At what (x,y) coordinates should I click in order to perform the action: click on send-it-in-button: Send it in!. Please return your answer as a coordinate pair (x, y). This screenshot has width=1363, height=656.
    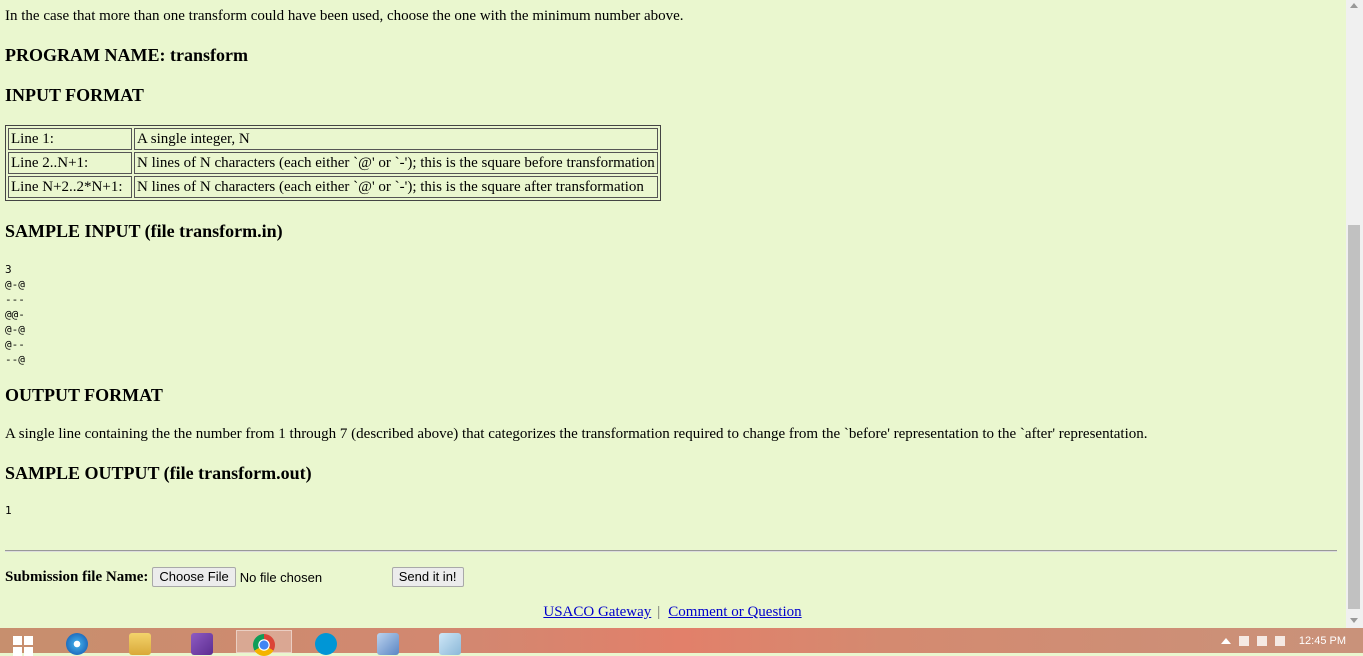
    Looking at the image, I should click on (427, 577).